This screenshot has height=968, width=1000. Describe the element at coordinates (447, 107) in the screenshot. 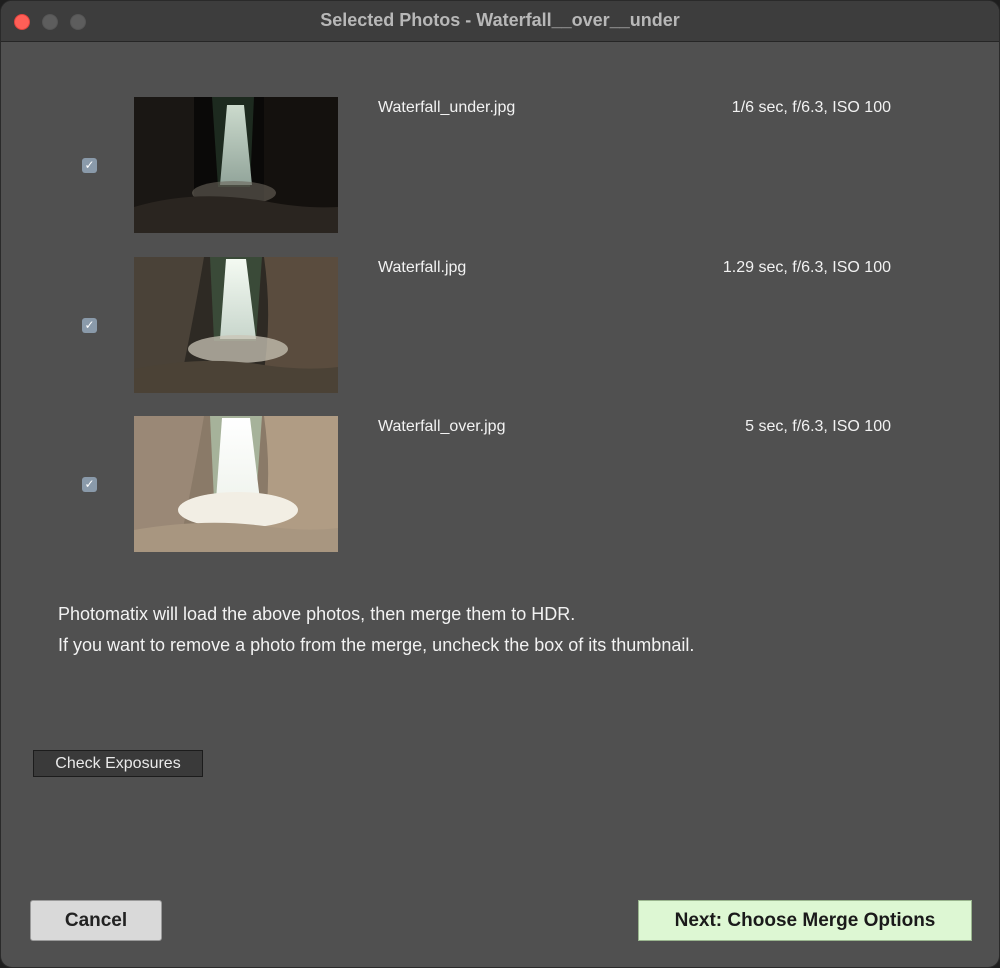

I see `photo-filename: Waterfall_under.jpg` at that location.